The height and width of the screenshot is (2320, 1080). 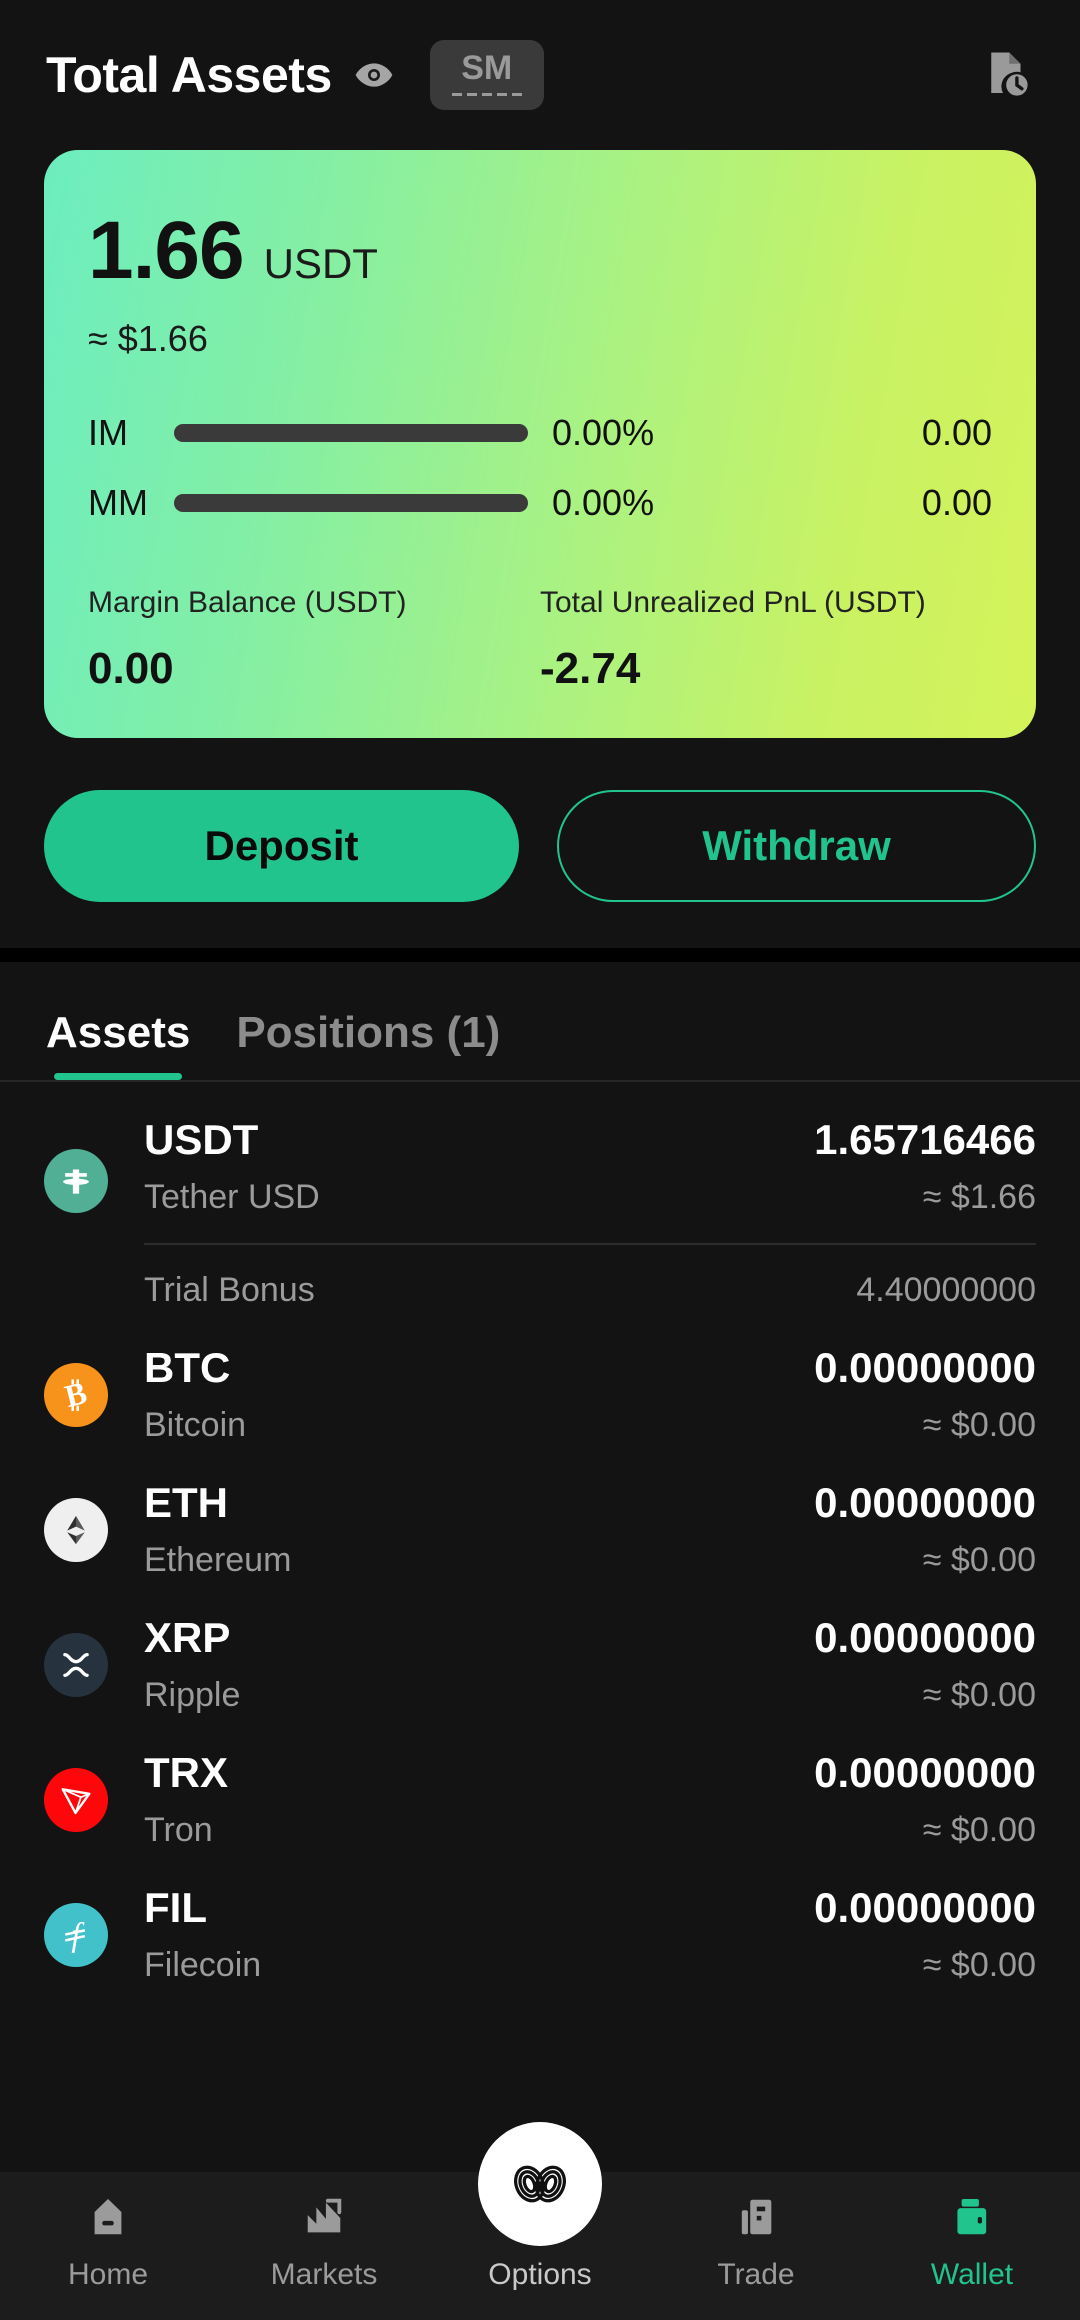 I want to click on margin-value-mm: 0.00, so click(x=956, y=502).